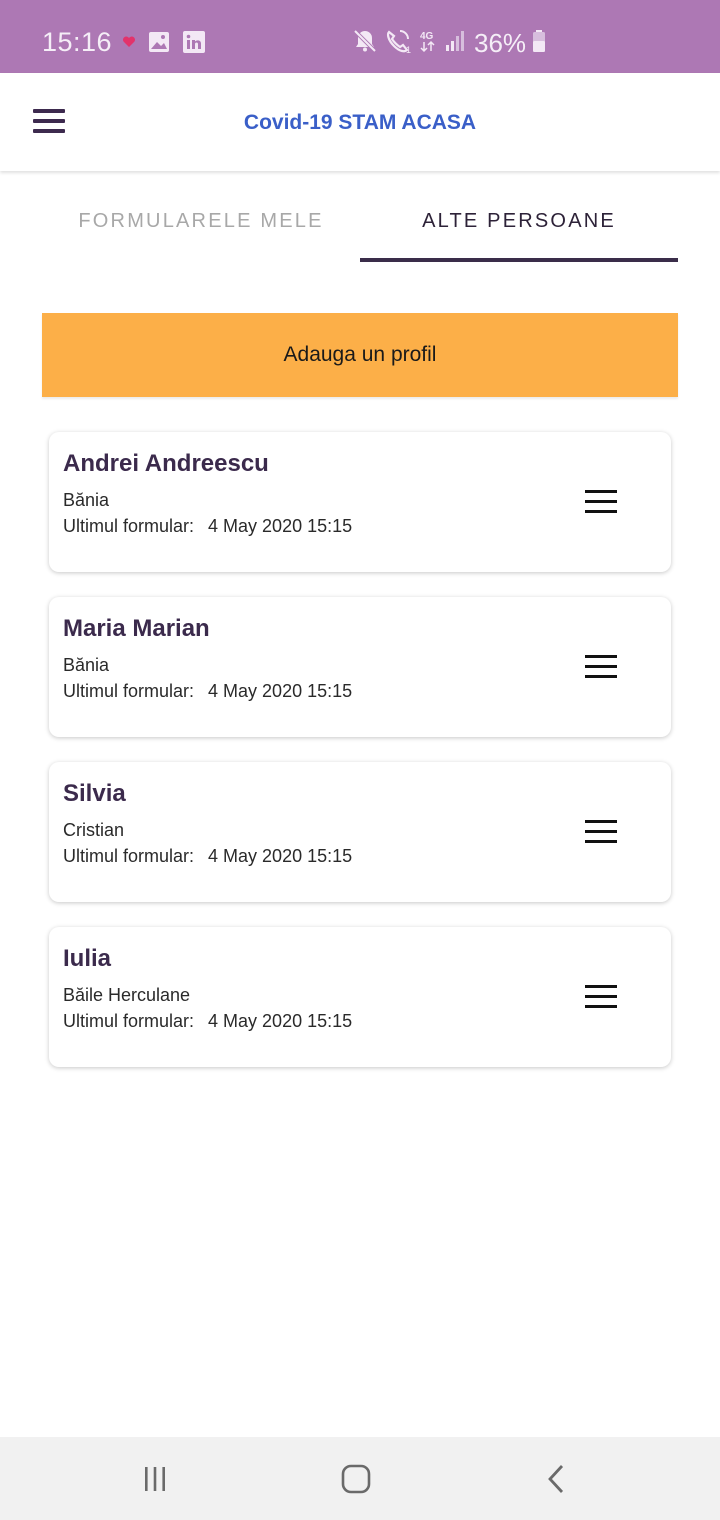 Image resolution: width=720 pixels, height=1520 pixels. Describe the element at coordinates (427, 36) in the screenshot. I see `svg-text: 4G` at that location.